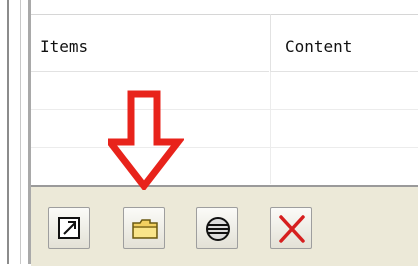  I want to click on folder-icon, so click(145, 229).